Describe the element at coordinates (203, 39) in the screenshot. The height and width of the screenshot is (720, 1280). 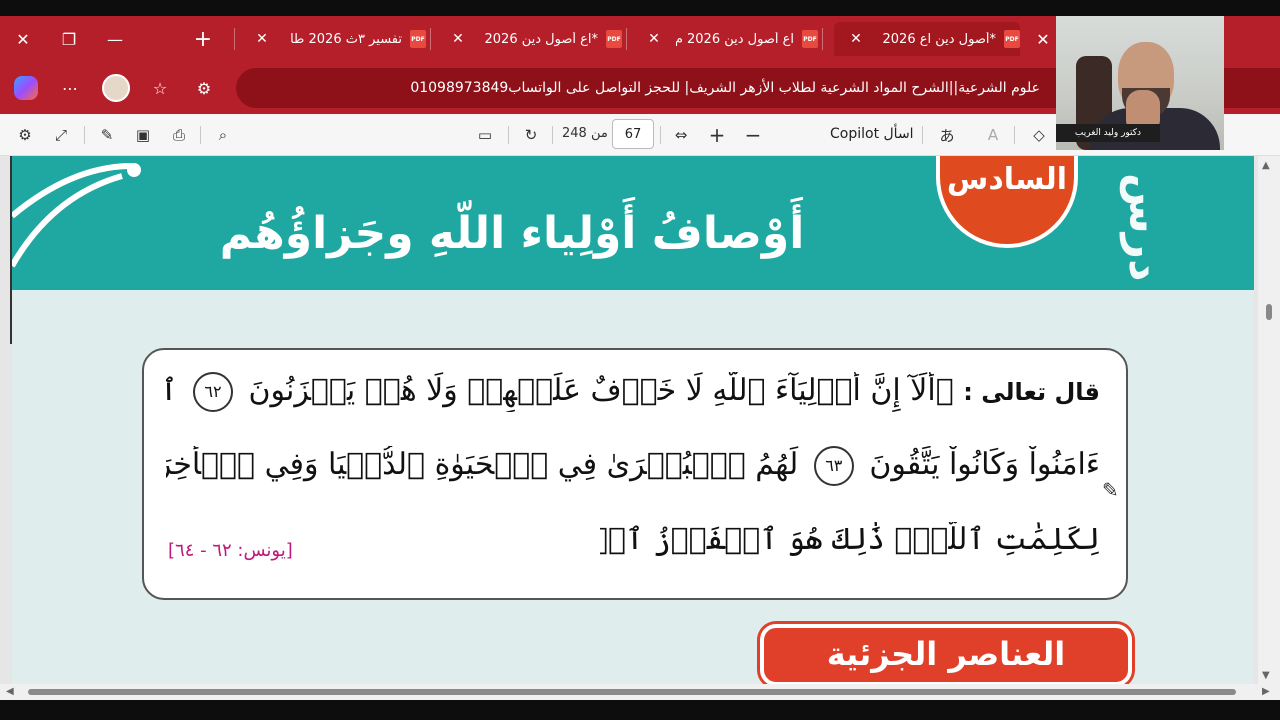
I see `new-tab-icon: +` at that location.